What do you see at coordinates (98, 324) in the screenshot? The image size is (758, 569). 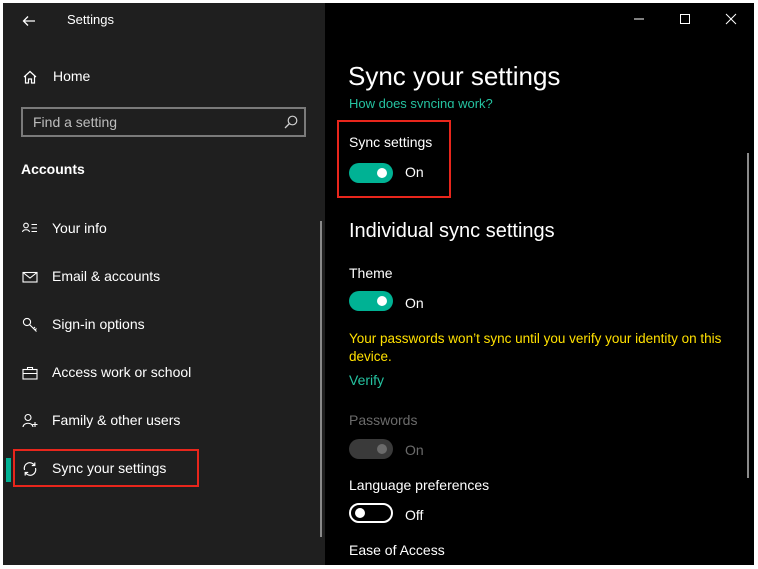 I see `sidebar-item-label: Sign-in options` at bounding box center [98, 324].